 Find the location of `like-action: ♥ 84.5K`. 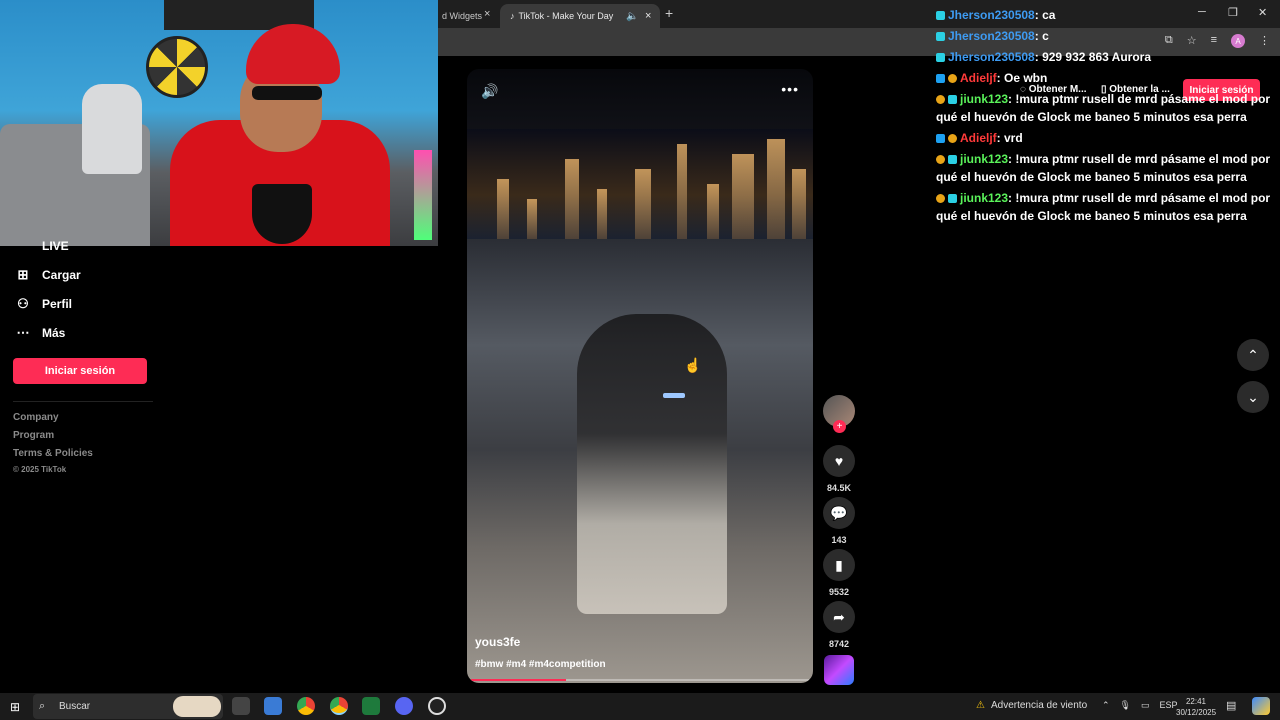

like-action: ♥ 84.5K is located at coordinates (839, 469).